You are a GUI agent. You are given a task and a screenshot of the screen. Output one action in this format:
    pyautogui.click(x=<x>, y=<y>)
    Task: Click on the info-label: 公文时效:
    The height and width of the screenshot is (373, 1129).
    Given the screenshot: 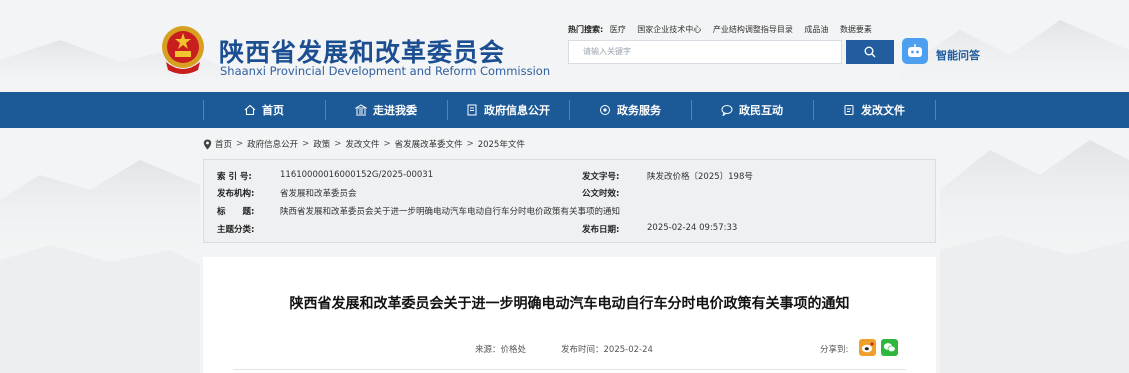 What is the action you would take?
    pyautogui.click(x=601, y=194)
    